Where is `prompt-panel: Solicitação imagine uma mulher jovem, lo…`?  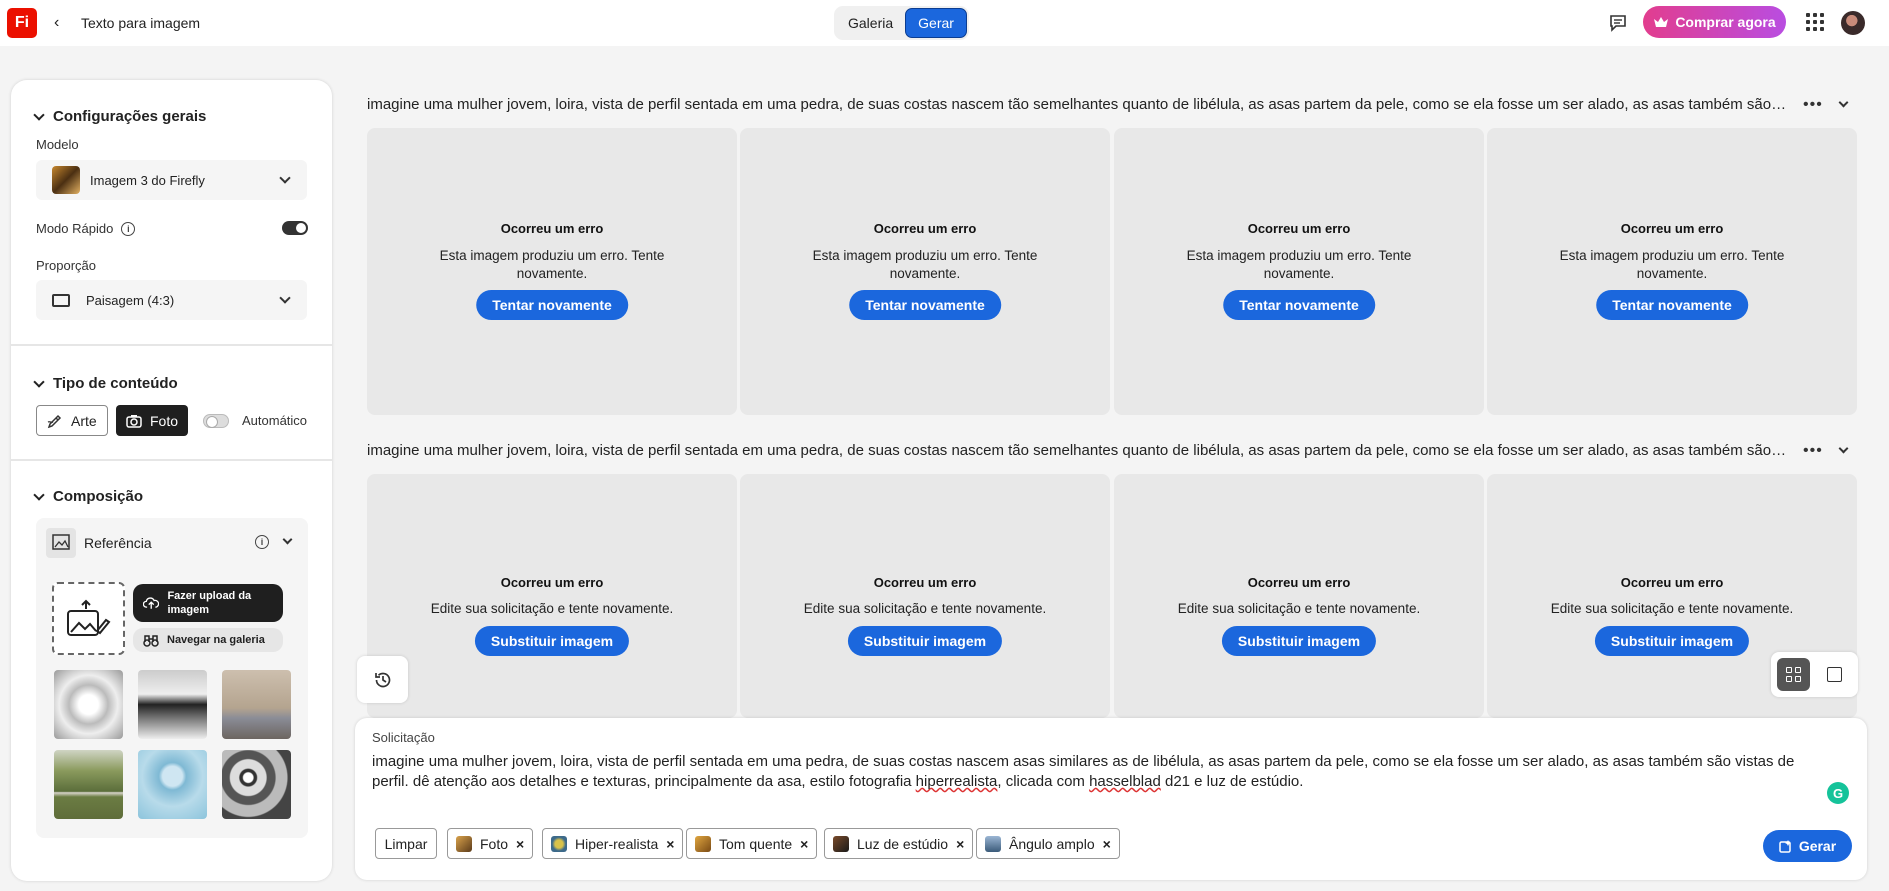 prompt-panel: Solicitação imagine uma mulher jovem, lo… is located at coordinates (1111, 799).